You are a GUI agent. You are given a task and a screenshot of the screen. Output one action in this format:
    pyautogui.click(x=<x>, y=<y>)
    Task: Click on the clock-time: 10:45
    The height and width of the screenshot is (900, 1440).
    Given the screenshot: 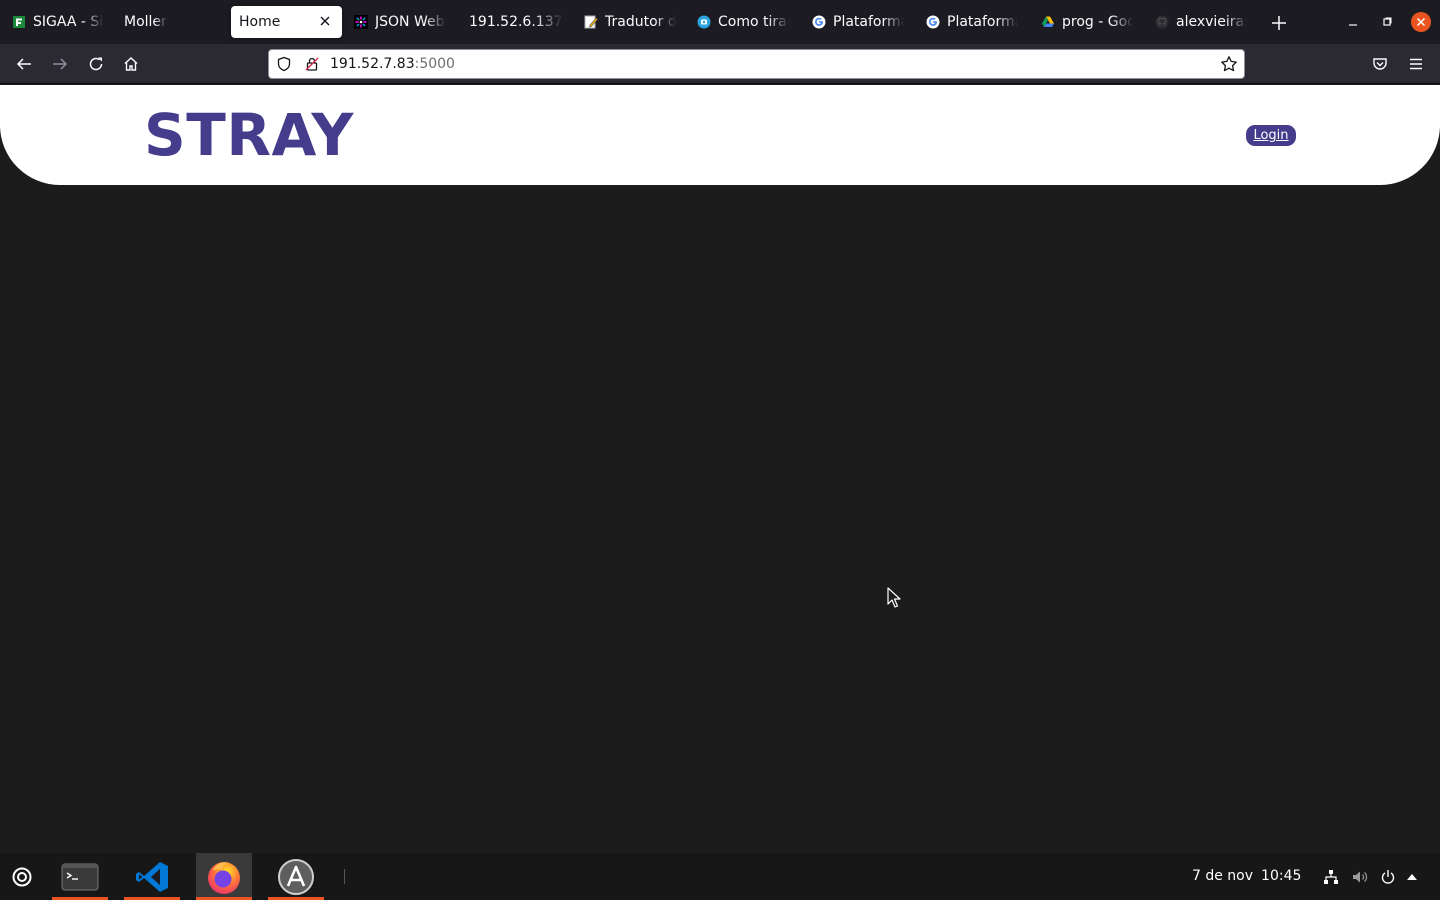 What is the action you would take?
    pyautogui.click(x=1281, y=876)
    